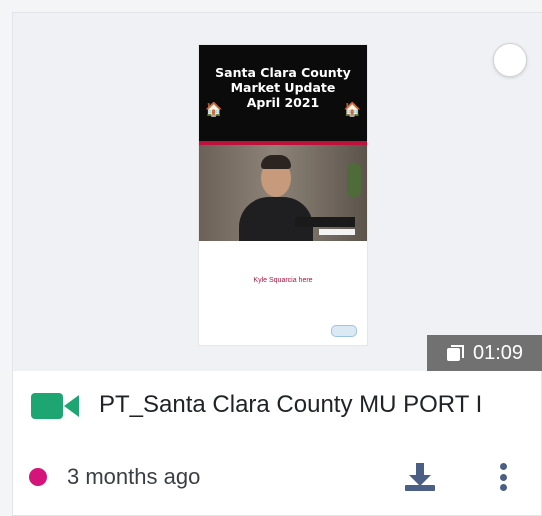  What do you see at coordinates (283, 72) in the screenshot?
I see `thumbnail-title-line-1: Santa Clara County` at bounding box center [283, 72].